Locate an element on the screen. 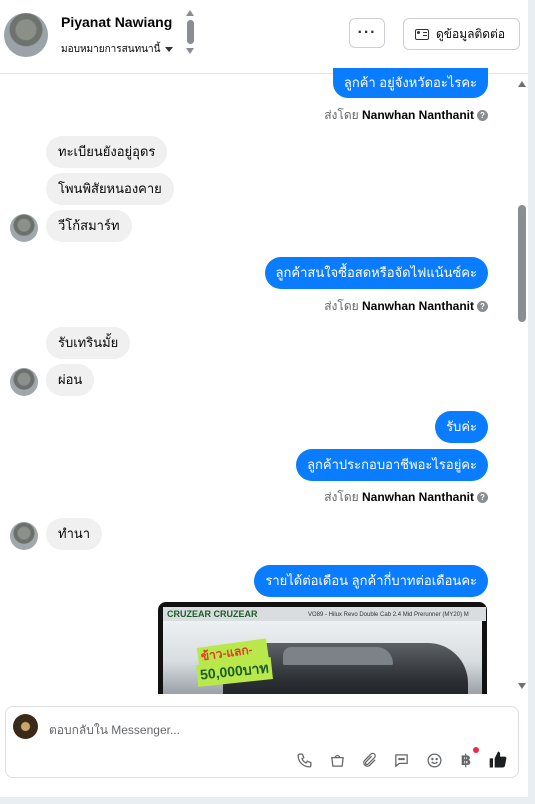 This screenshot has width=535, height=804. view-contact-info-button: ดูข้อมูลติดต่อ is located at coordinates (461, 34).